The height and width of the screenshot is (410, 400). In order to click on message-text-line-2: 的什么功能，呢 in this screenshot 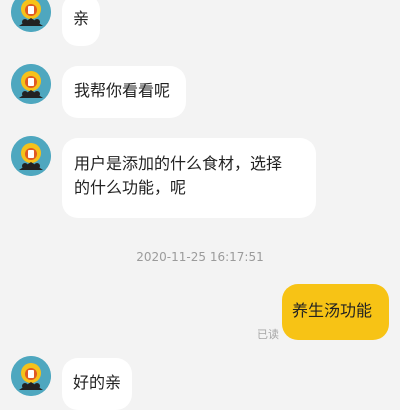, I will do `click(130, 187)`.